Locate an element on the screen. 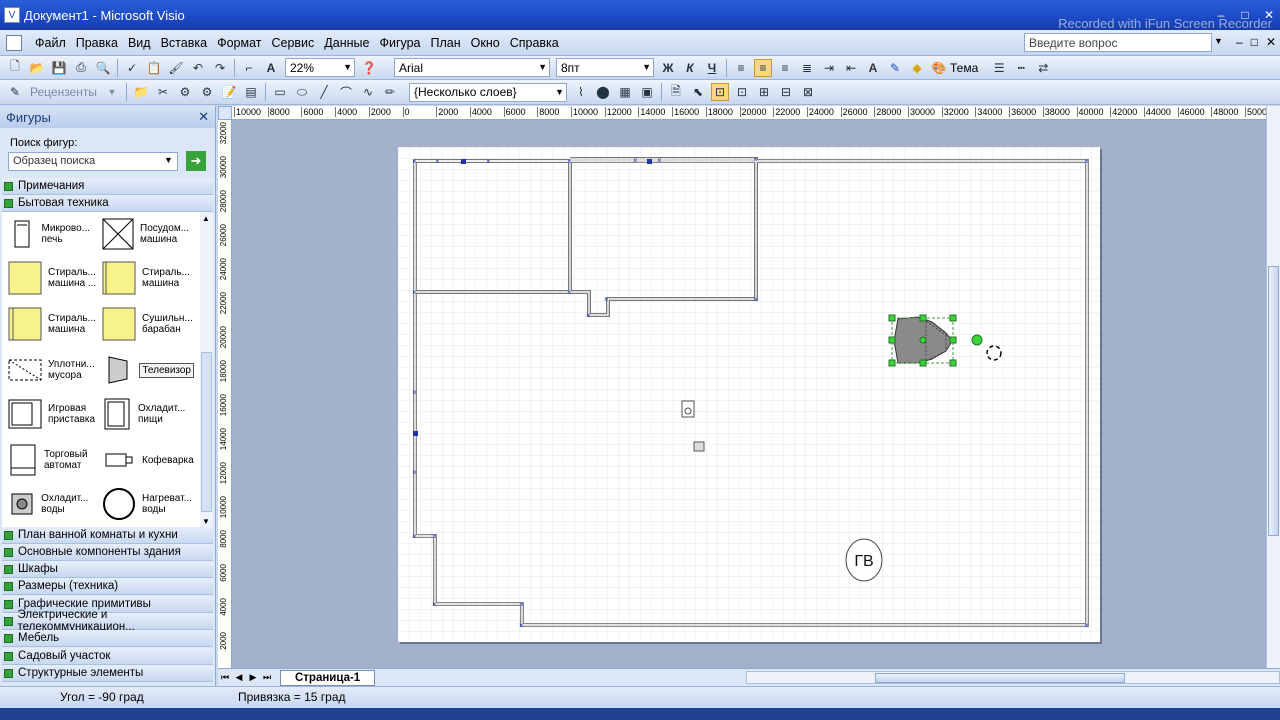 The width and height of the screenshot is (1280, 720). line-weight-icon: ☰ is located at coordinates (999, 68).